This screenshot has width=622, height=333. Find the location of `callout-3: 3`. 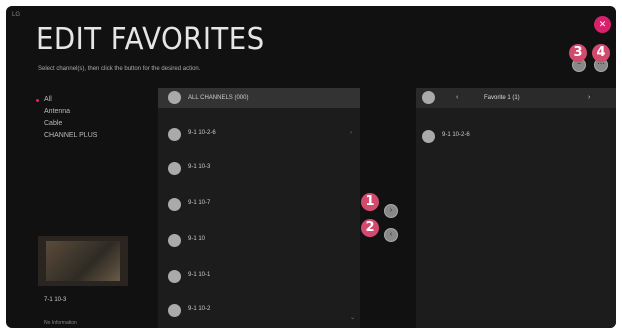

callout-3: 3 is located at coordinates (578, 53).